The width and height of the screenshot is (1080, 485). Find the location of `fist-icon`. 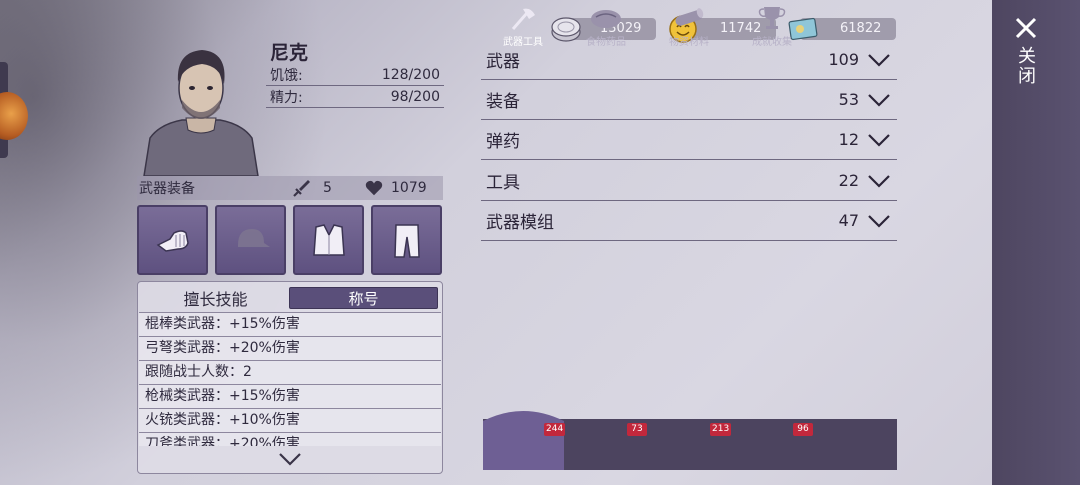

fist-icon is located at coordinates (172, 241).